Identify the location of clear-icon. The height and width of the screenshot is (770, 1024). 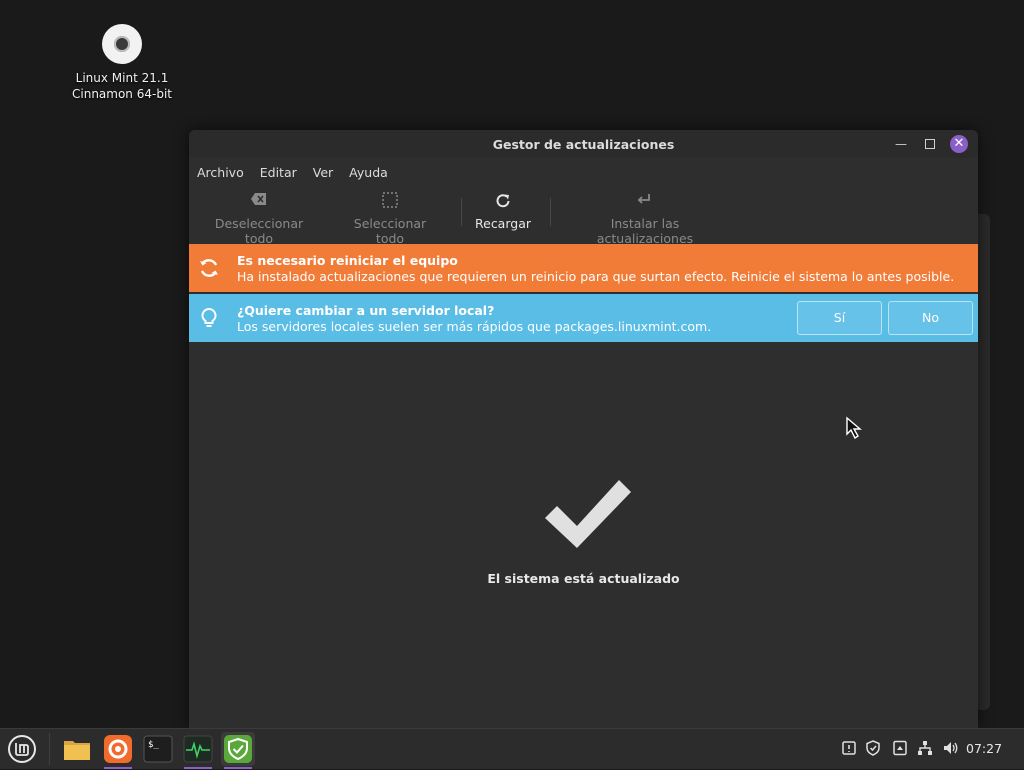
(259, 202).